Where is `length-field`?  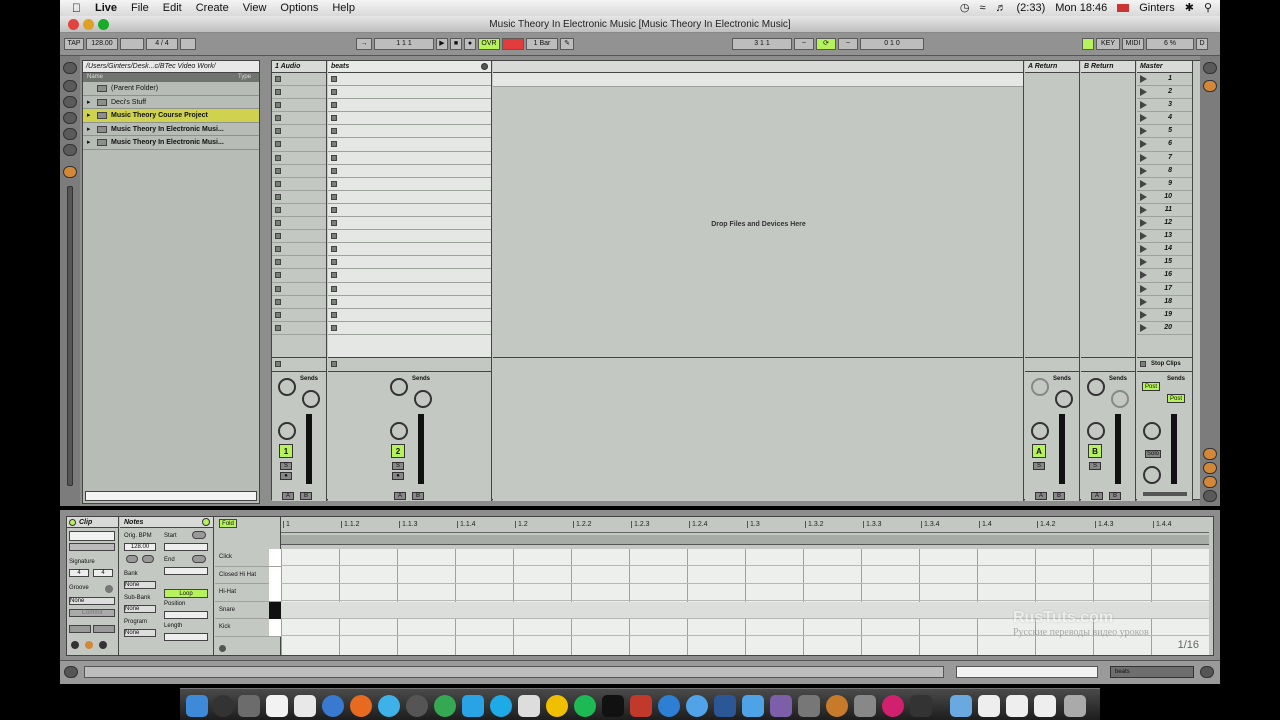
length-field is located at coordinates (186, 637).